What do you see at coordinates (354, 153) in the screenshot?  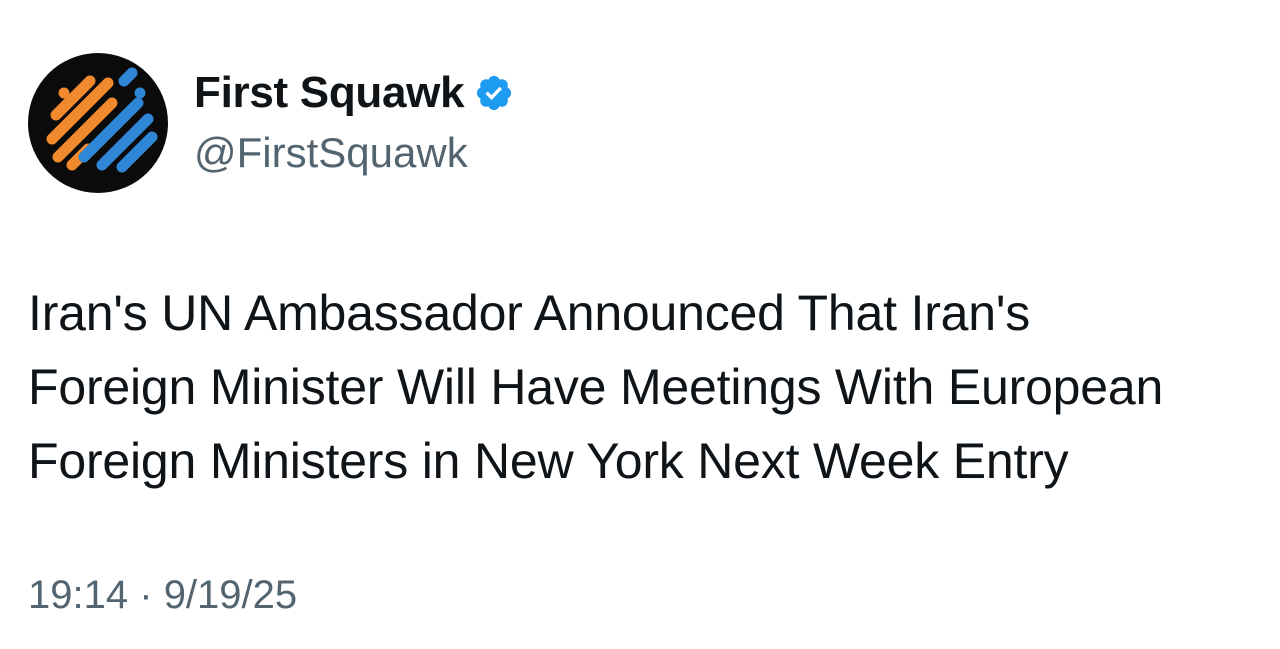 I see `author-handle: @FirstSquawk` at bounding box center [354, 153].